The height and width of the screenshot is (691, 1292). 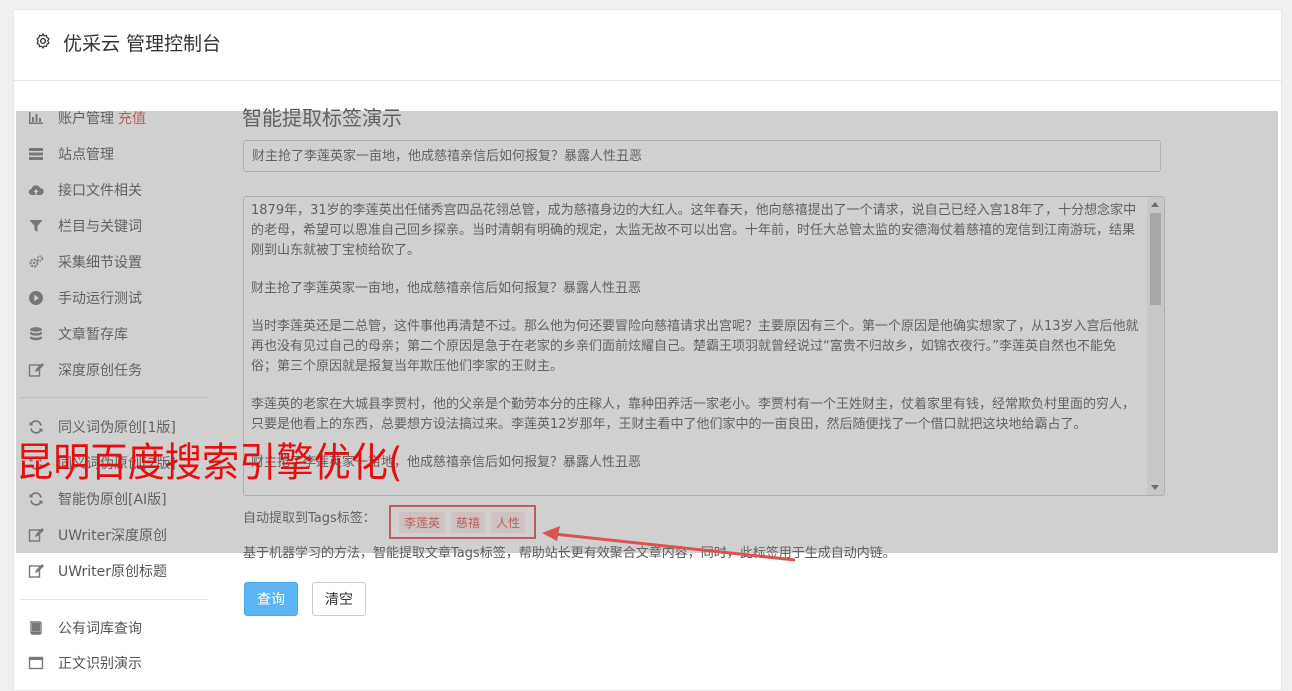 I want to click on article-title-input: 财主抢了李莲英家一亩地，他成慈禧亲信后如何报复？暴露人性丑恶, so click(x=702, y=156).